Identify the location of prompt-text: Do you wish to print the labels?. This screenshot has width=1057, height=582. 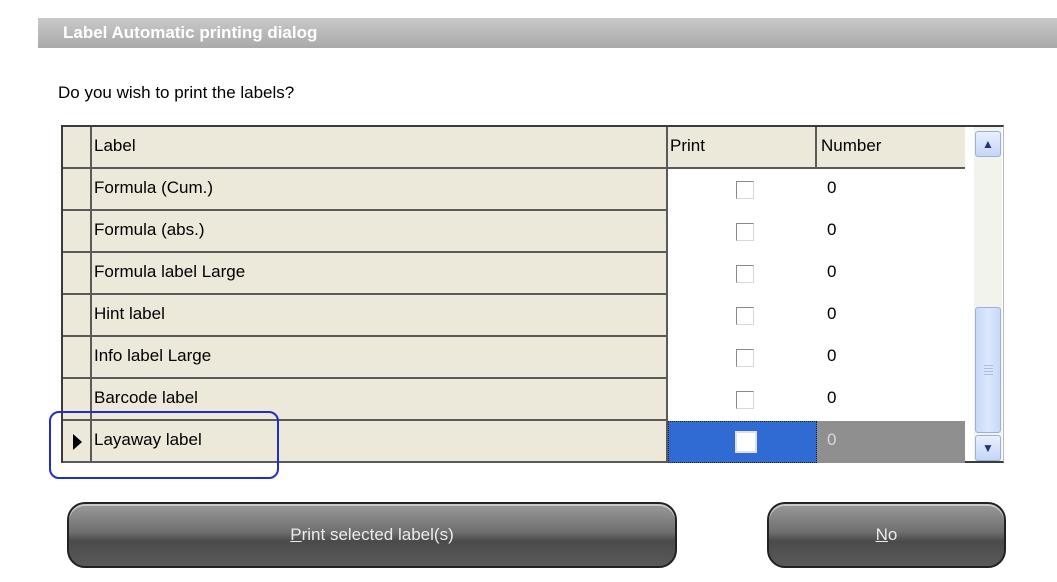
(176, 92).